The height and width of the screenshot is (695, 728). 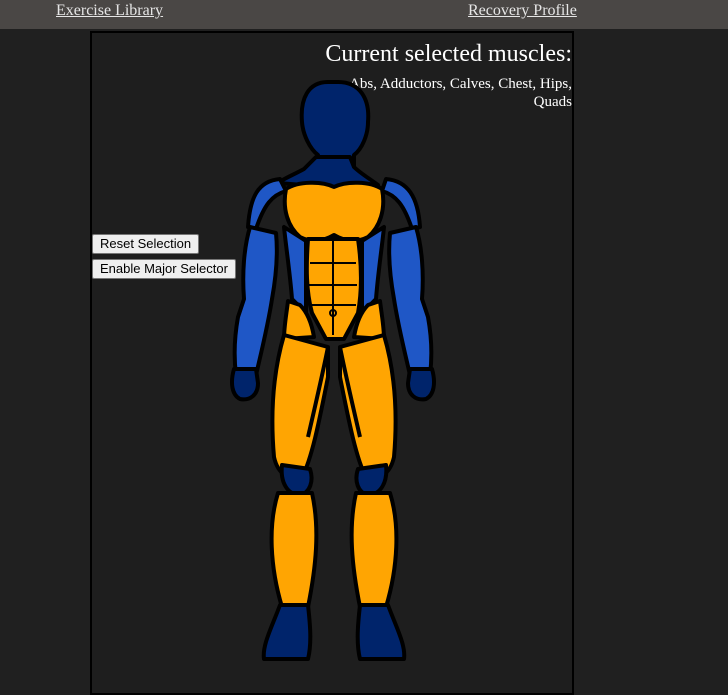 What do you see at coordinates (410, 301) in the screenshot?
I see `right-arm-muscle` at bounding box center [410, 301].